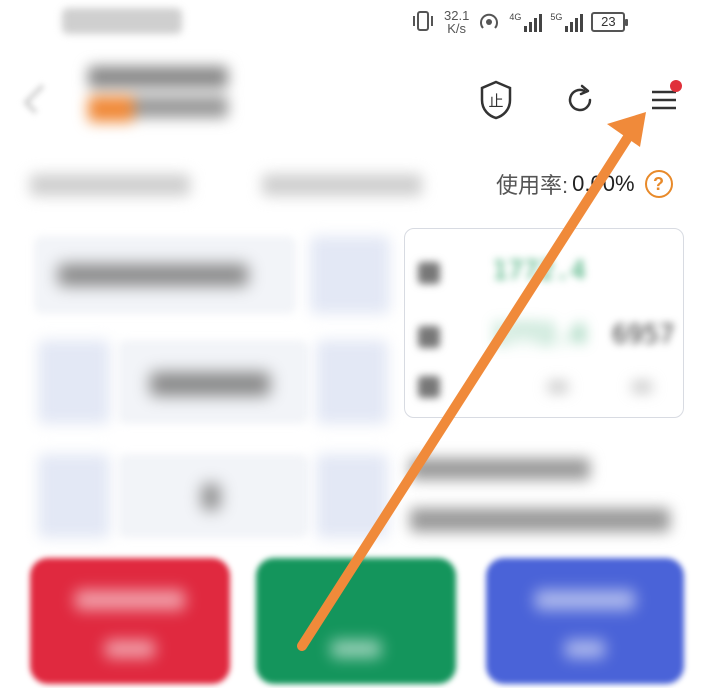  What do you see at coordinates (500, 469) in the screenshot?
I see `limit-info` at bounding box center [500, 469].